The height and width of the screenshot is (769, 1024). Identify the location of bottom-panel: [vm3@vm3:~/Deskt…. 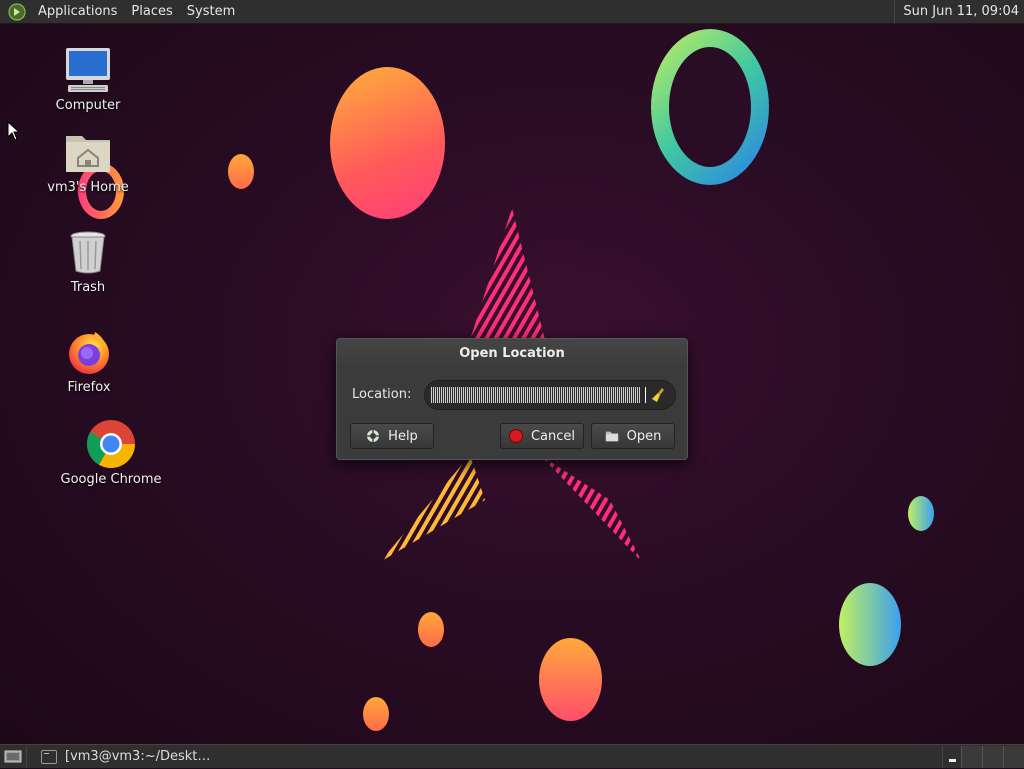
(512, 756).